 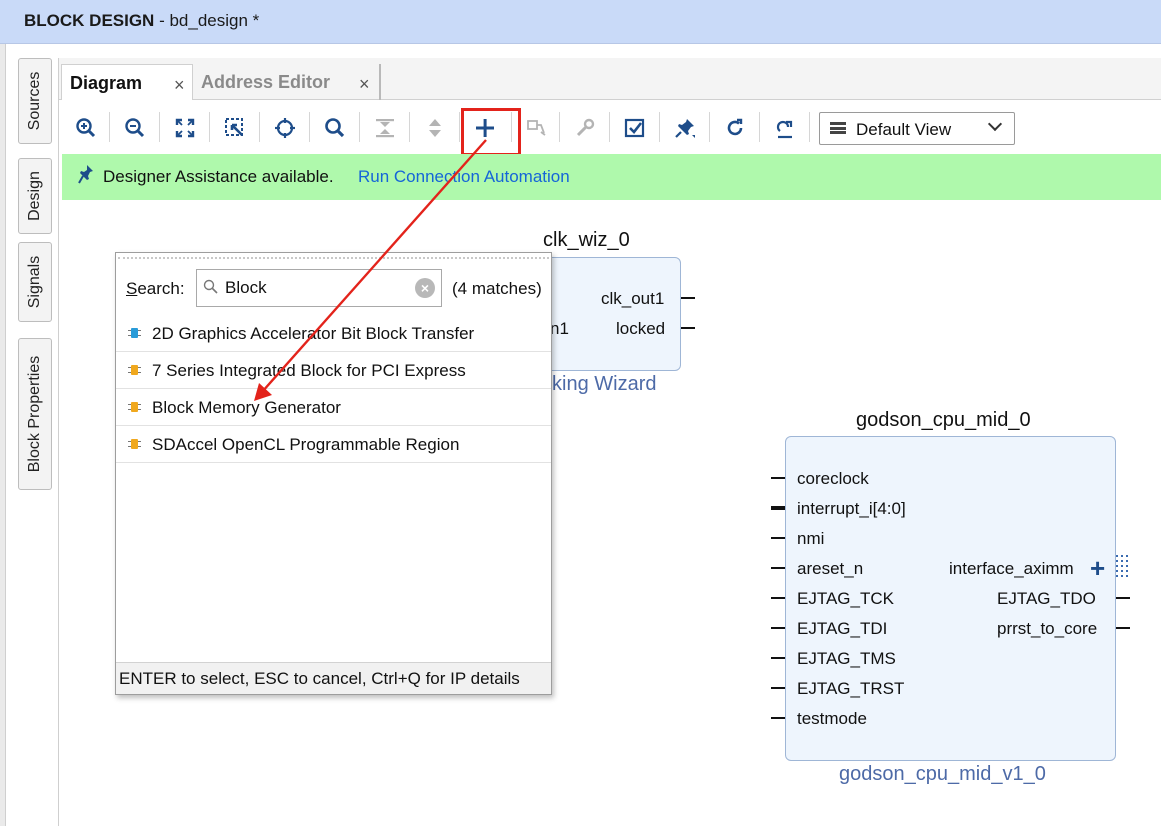 I want to click on port-ejtag-tdi: EJTAG_TDI, so click(x=842, y=628).